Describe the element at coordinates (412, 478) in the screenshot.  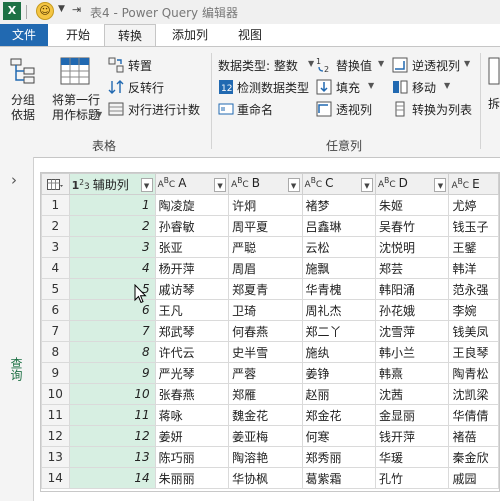
I see `table-cell: 孔竹` at that location.